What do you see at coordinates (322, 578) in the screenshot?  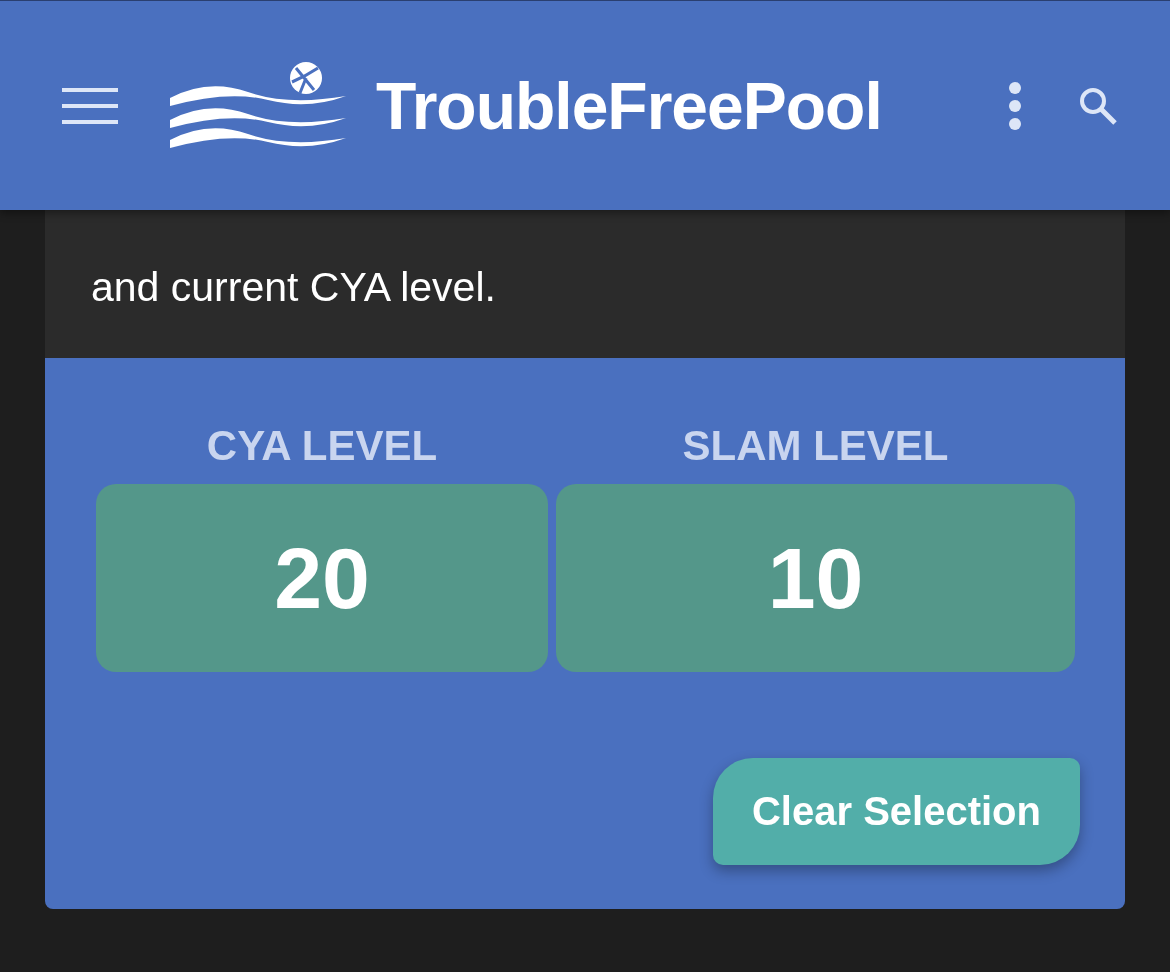 I see `level-value: 20` at bounding box center [322, 578].